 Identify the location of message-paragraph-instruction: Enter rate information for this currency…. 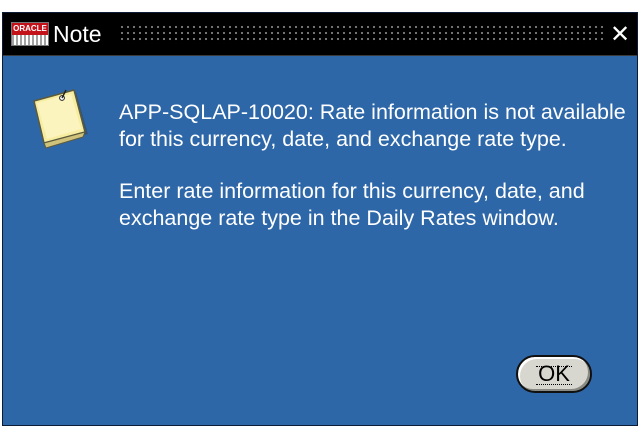
(352, 205).